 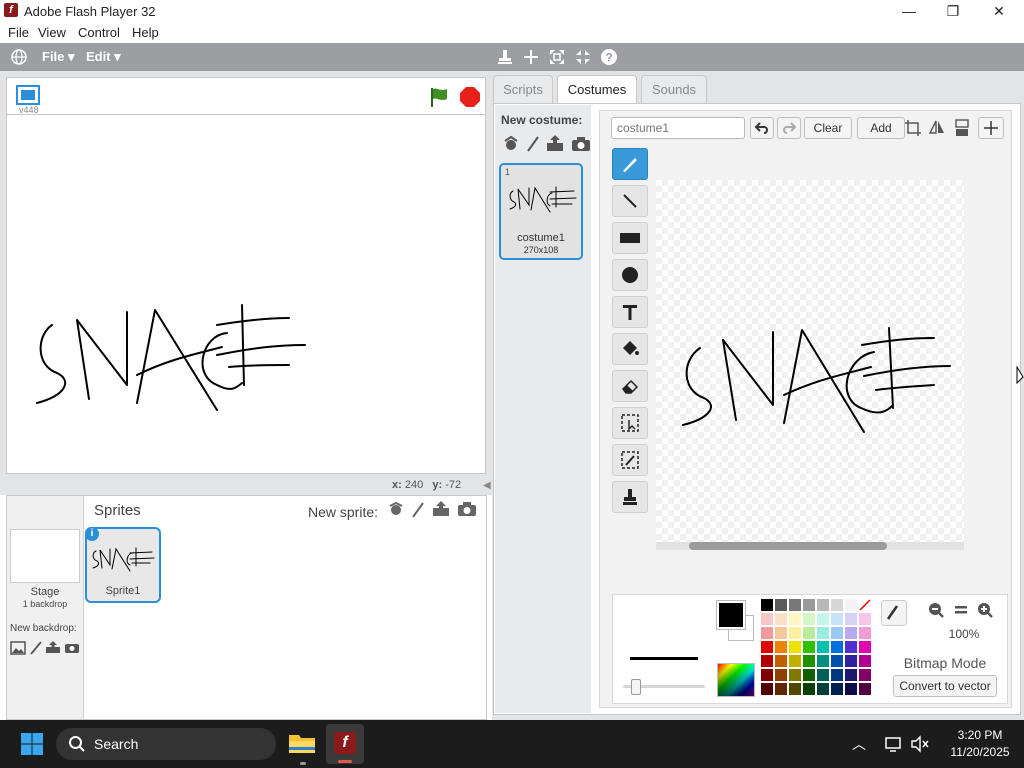 What do you see at coordinates (505, 57) in the screenshot?
I see `duplicate-stamp-icon` at bounding box center [505, 57].